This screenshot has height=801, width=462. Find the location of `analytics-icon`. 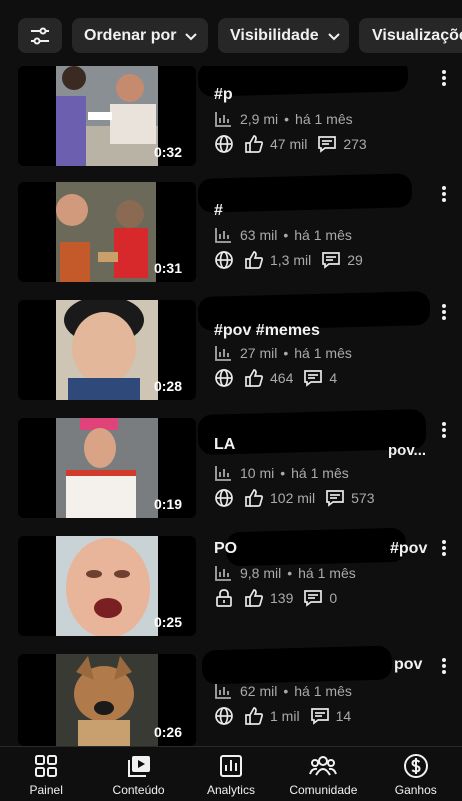

analytics-icon is located at coordinates (231, 766).